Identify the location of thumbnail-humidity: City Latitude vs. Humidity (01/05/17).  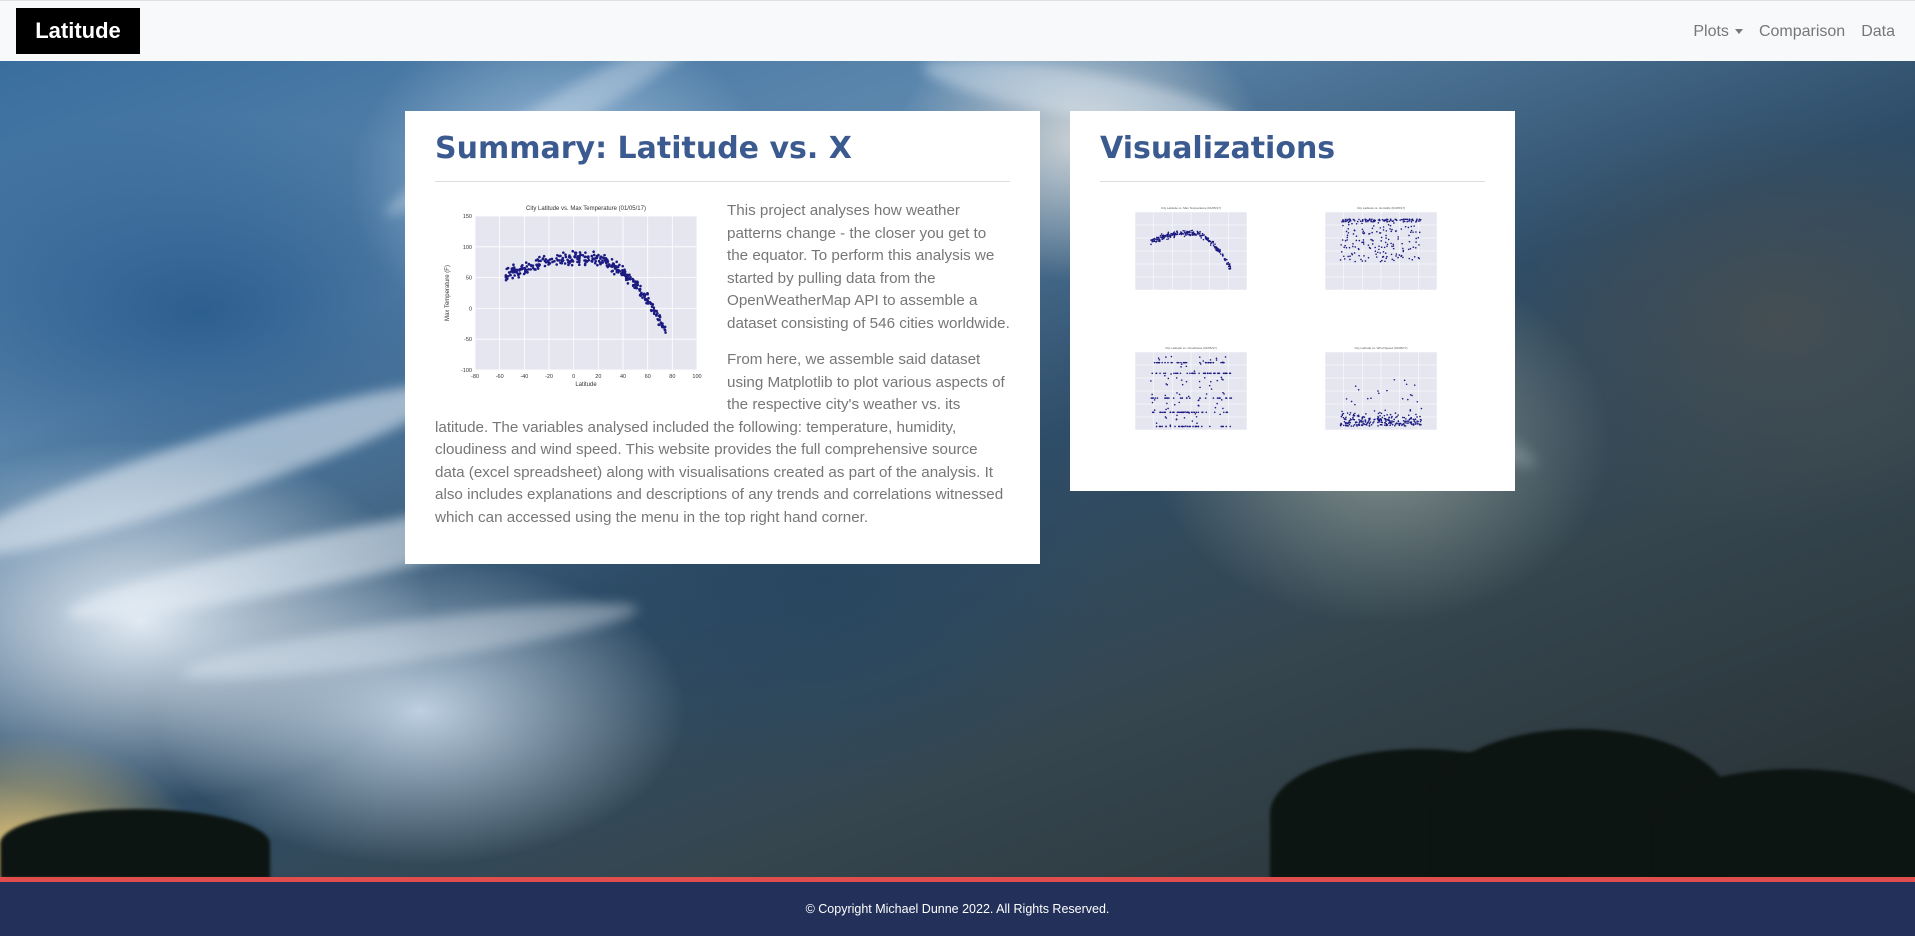
(1380, 254).